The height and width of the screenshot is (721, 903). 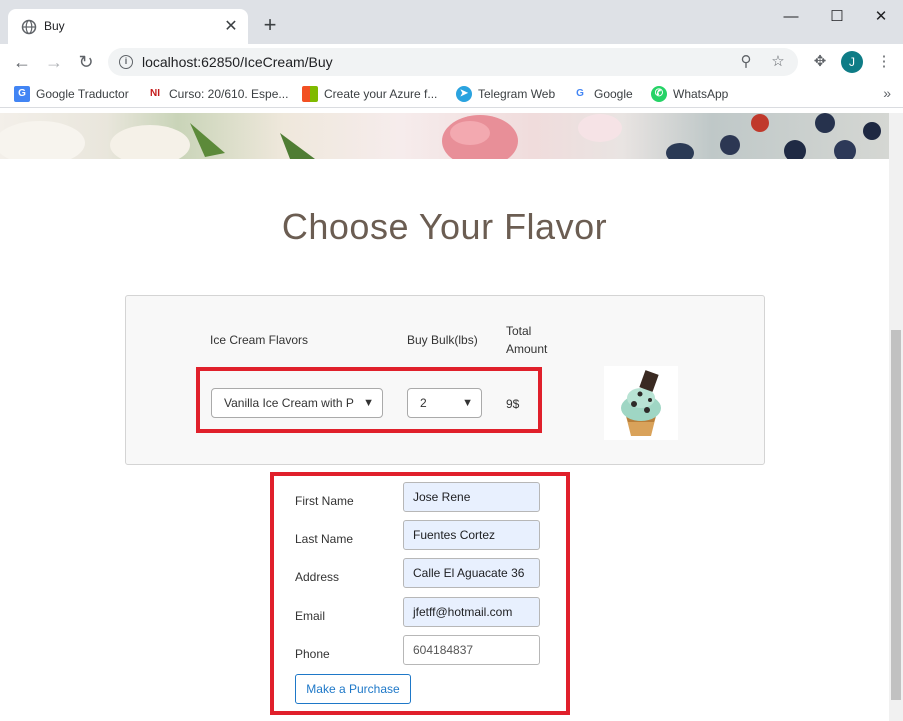 What do you see at coordinates (580, 94) in the screenshot?
I see `google-icon: G` at bounding box center [580, 94].